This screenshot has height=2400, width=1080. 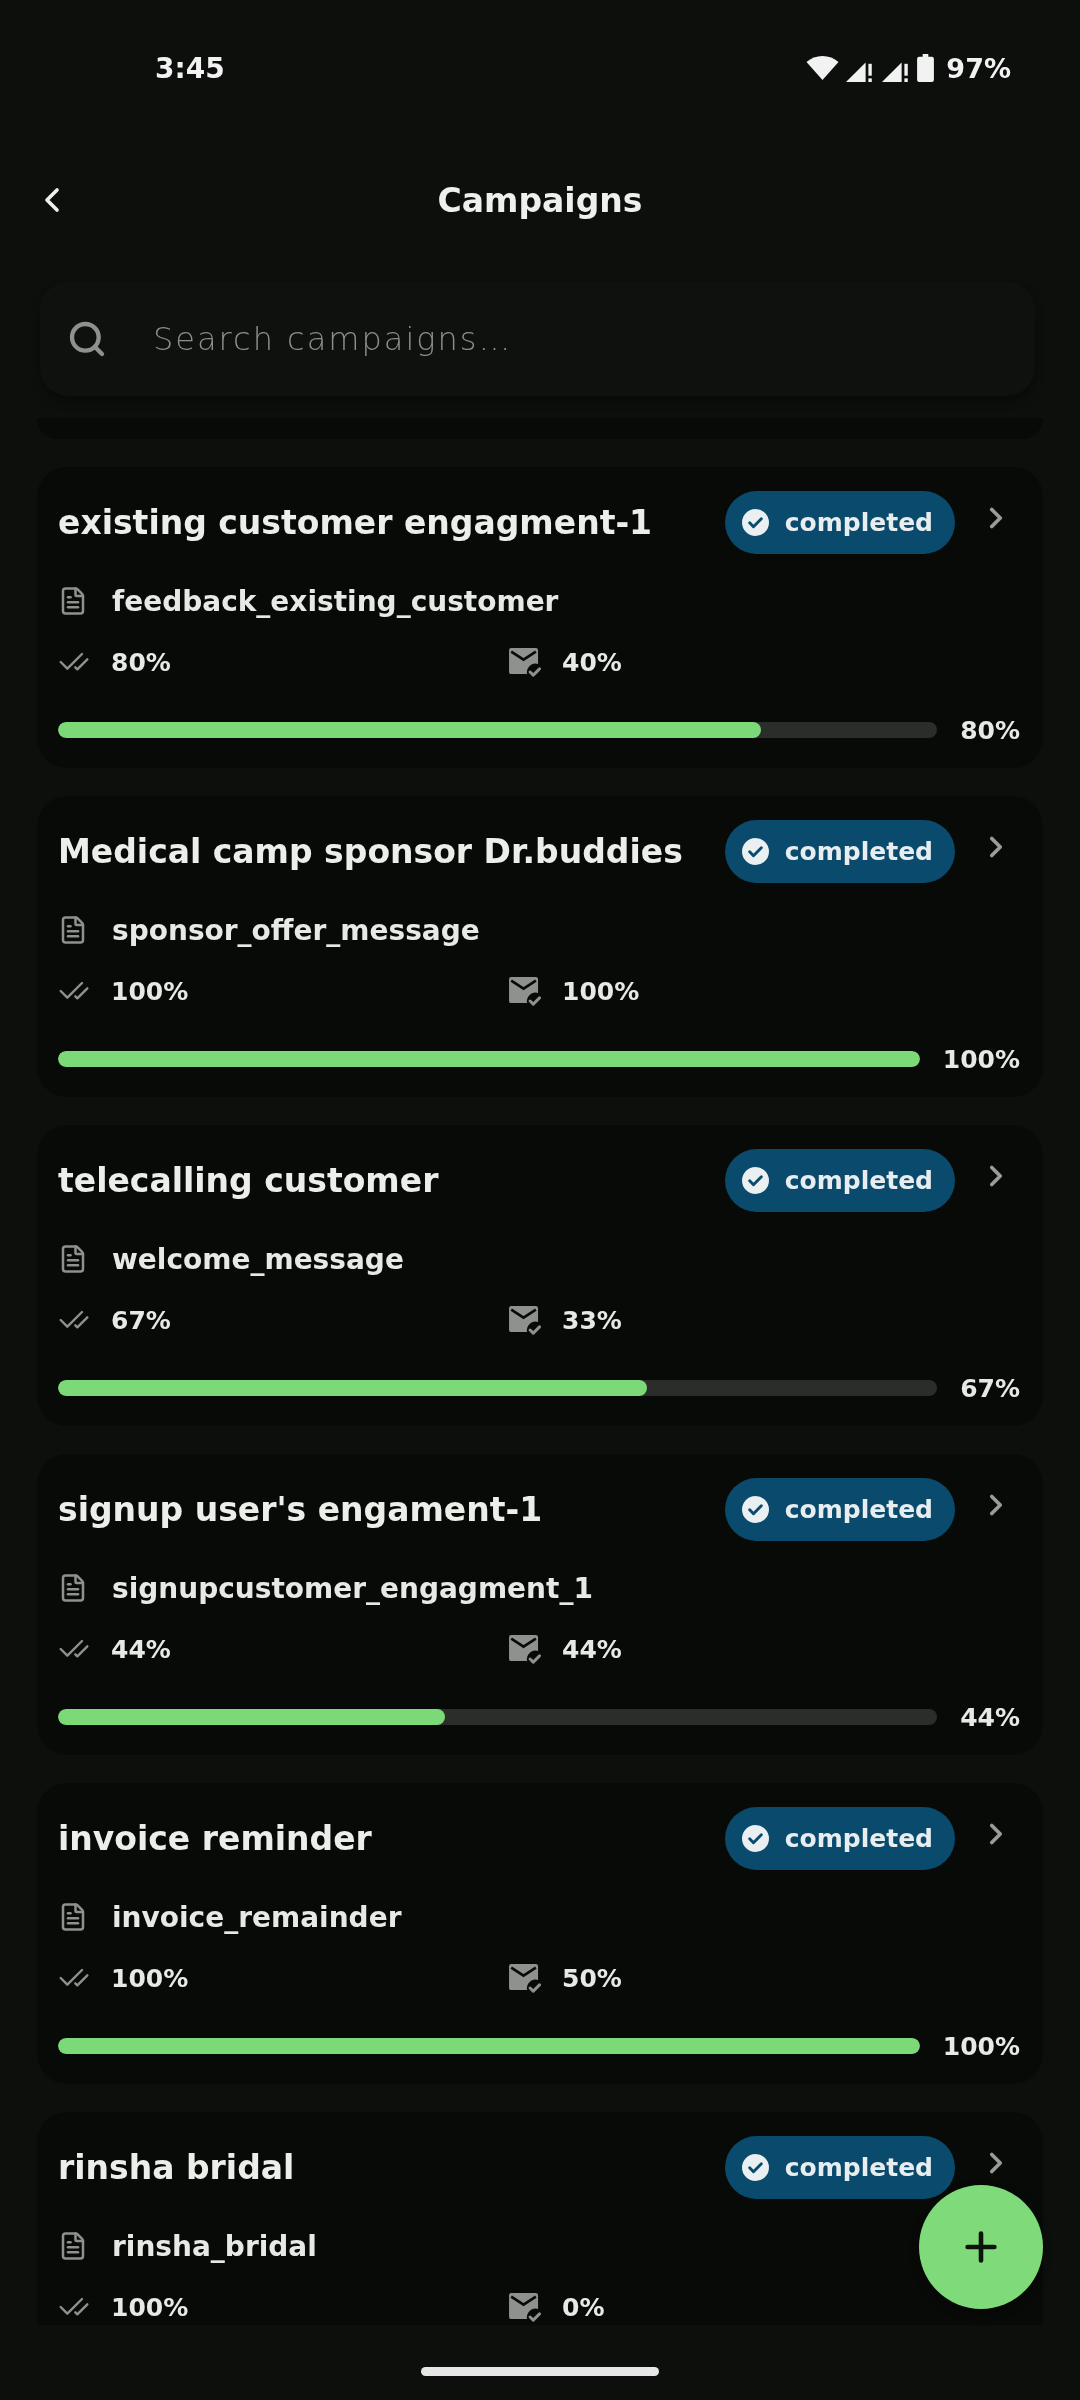 I want to click on stat-value: 0%, so click(x=583, y=2307).